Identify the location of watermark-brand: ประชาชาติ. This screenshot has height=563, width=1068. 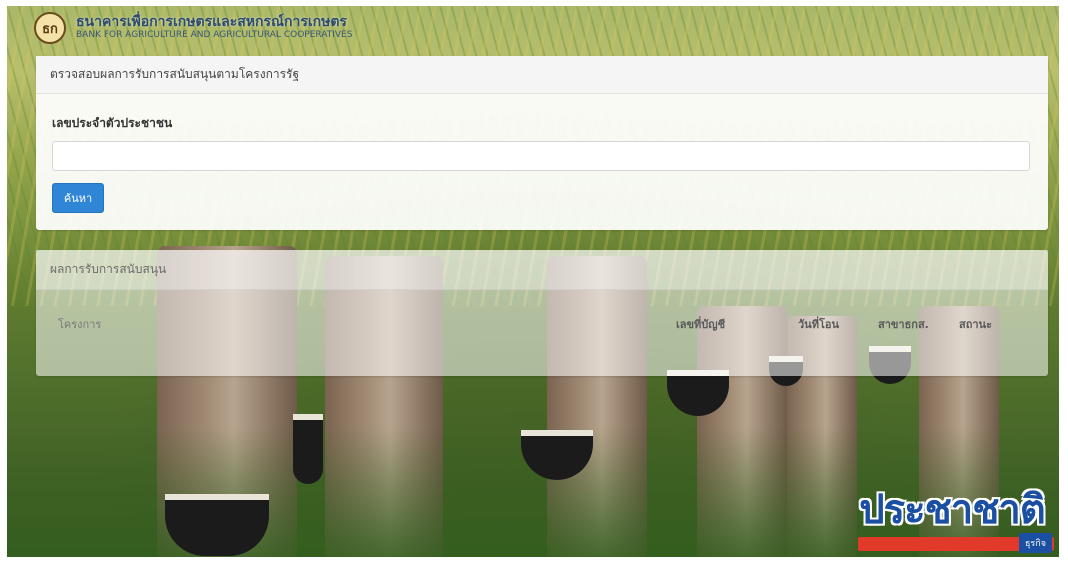
(952, 509).